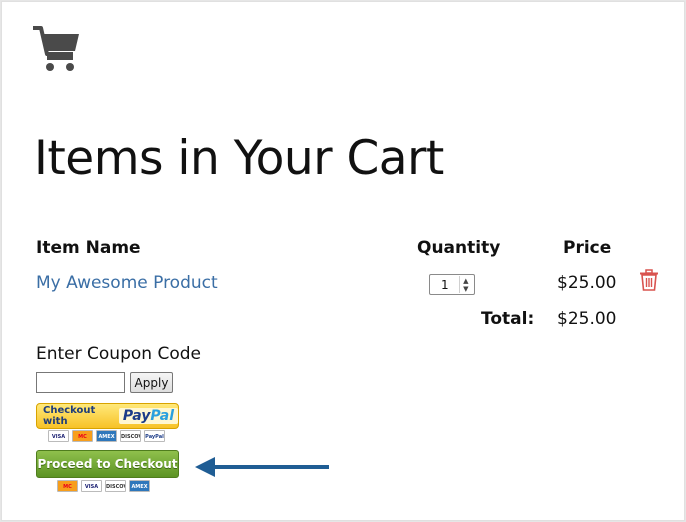 The image size is (686, 522). What do you see at coordinates (154, 436) in the screenshot?
I see `paypal-card-icon: PayPal` at bounding box center [154, 436].